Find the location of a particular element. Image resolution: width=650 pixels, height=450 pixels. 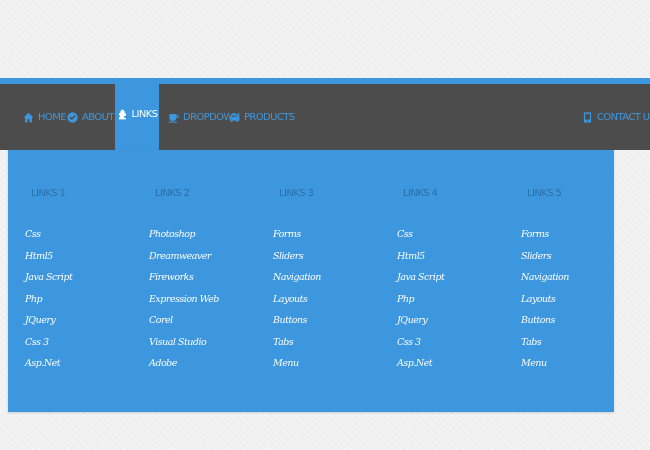

nav-item-links: LINKS is located at coordinates (137, 114).